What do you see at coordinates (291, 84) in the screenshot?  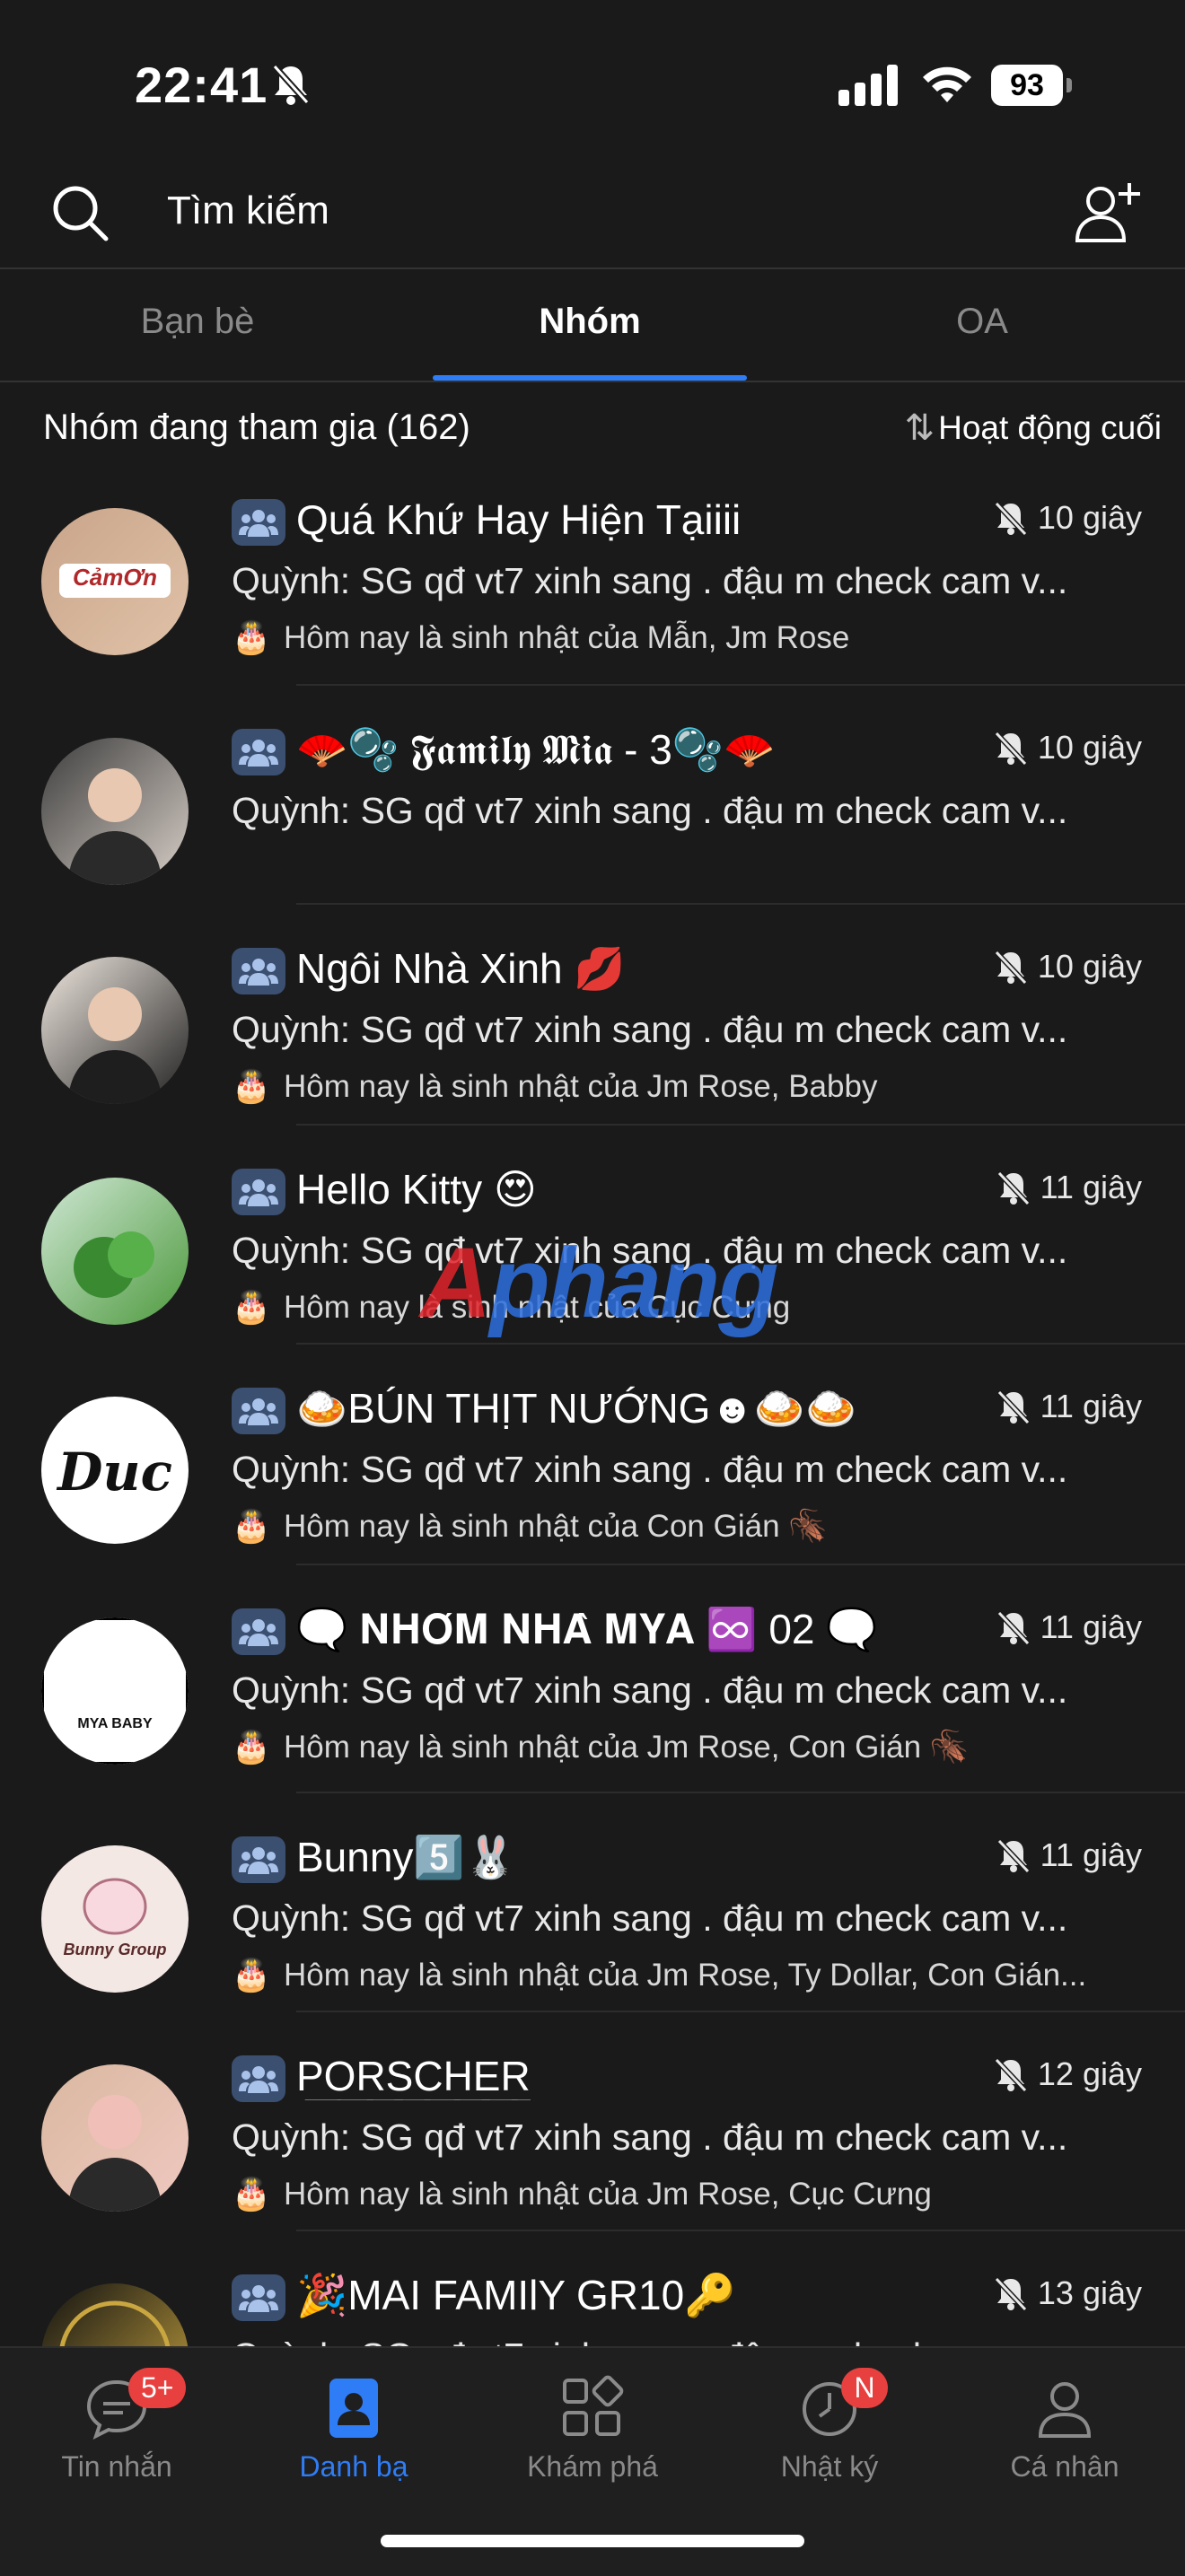 I see `bell-off-icon` at bounding box center [291, 84].